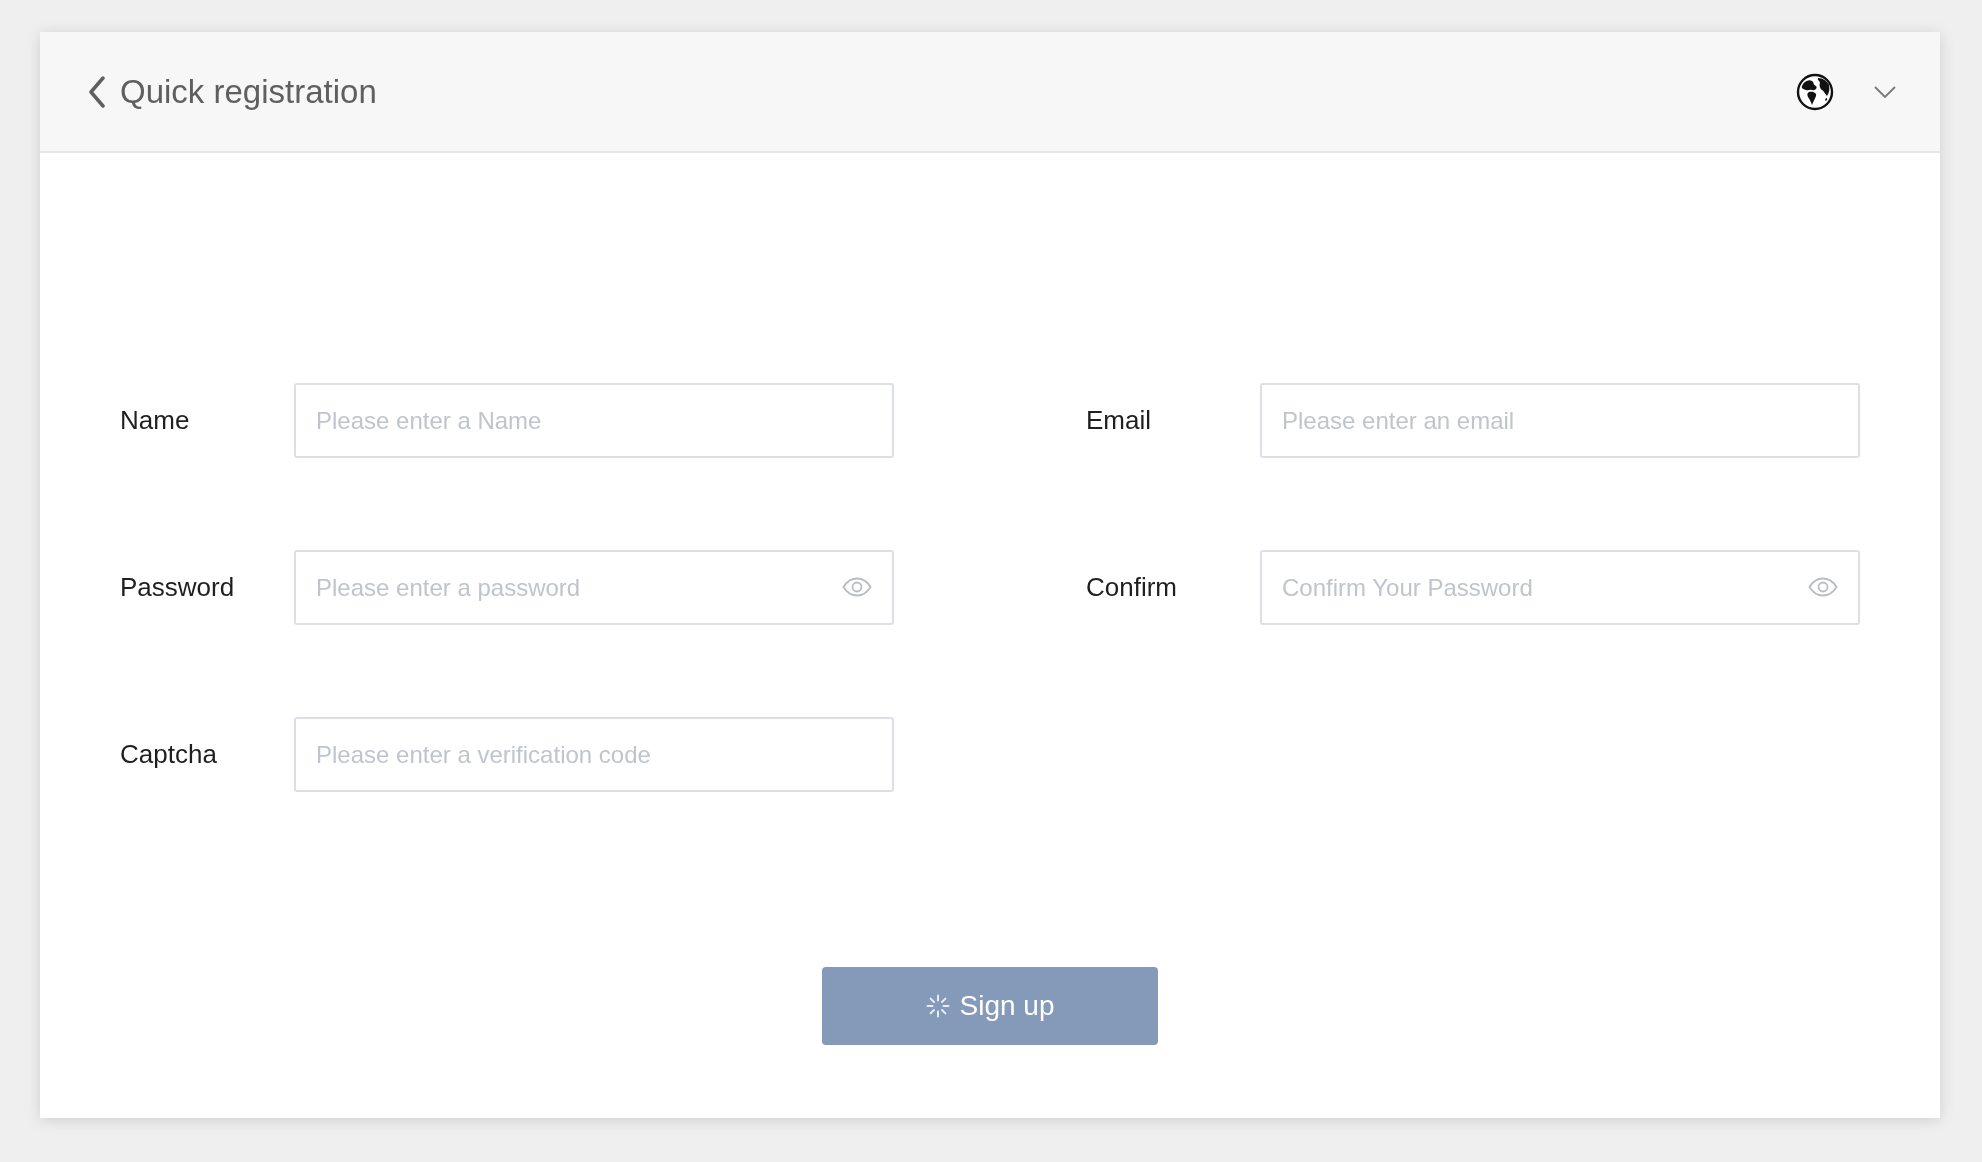  Describe the element at coordinates (990, 1006) in the screenshot. I see `sign-up-button: Sign up` at that location.